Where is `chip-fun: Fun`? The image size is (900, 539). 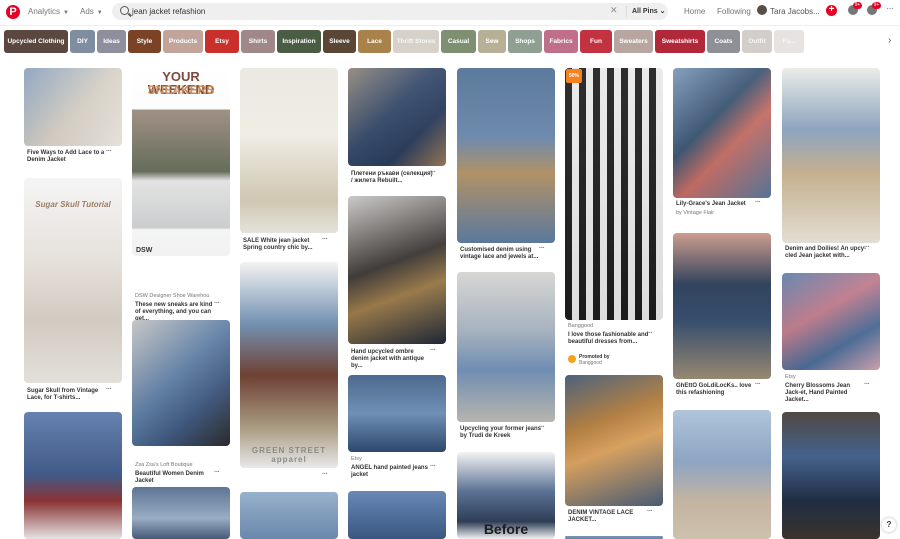
chip-fun: Fun is located at coordinates (596, 41).